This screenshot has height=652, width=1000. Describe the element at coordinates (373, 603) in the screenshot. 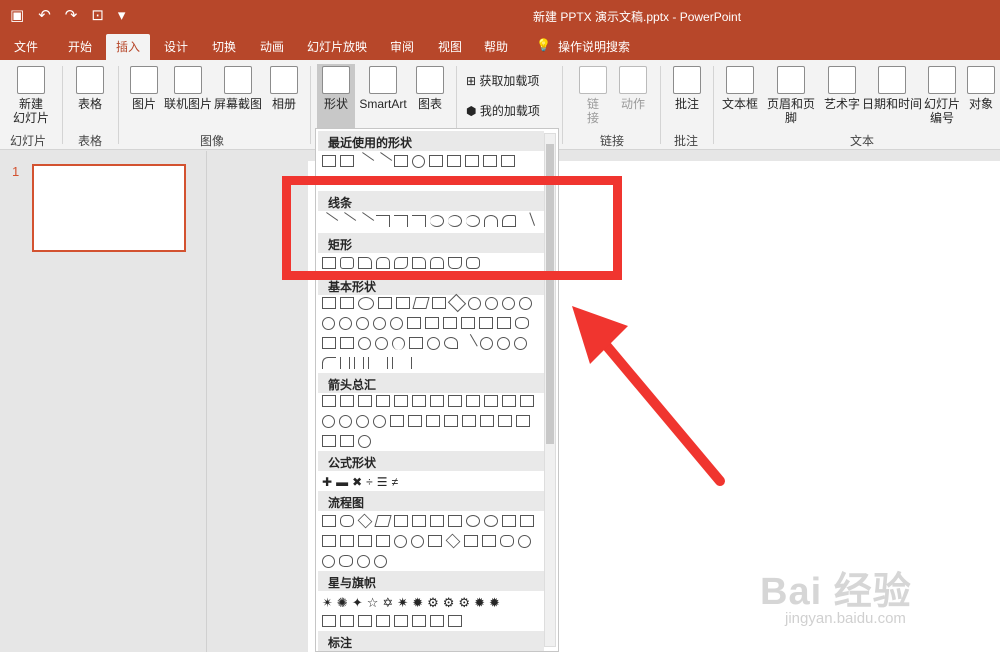

I see `star-icon: ☆` at that location.